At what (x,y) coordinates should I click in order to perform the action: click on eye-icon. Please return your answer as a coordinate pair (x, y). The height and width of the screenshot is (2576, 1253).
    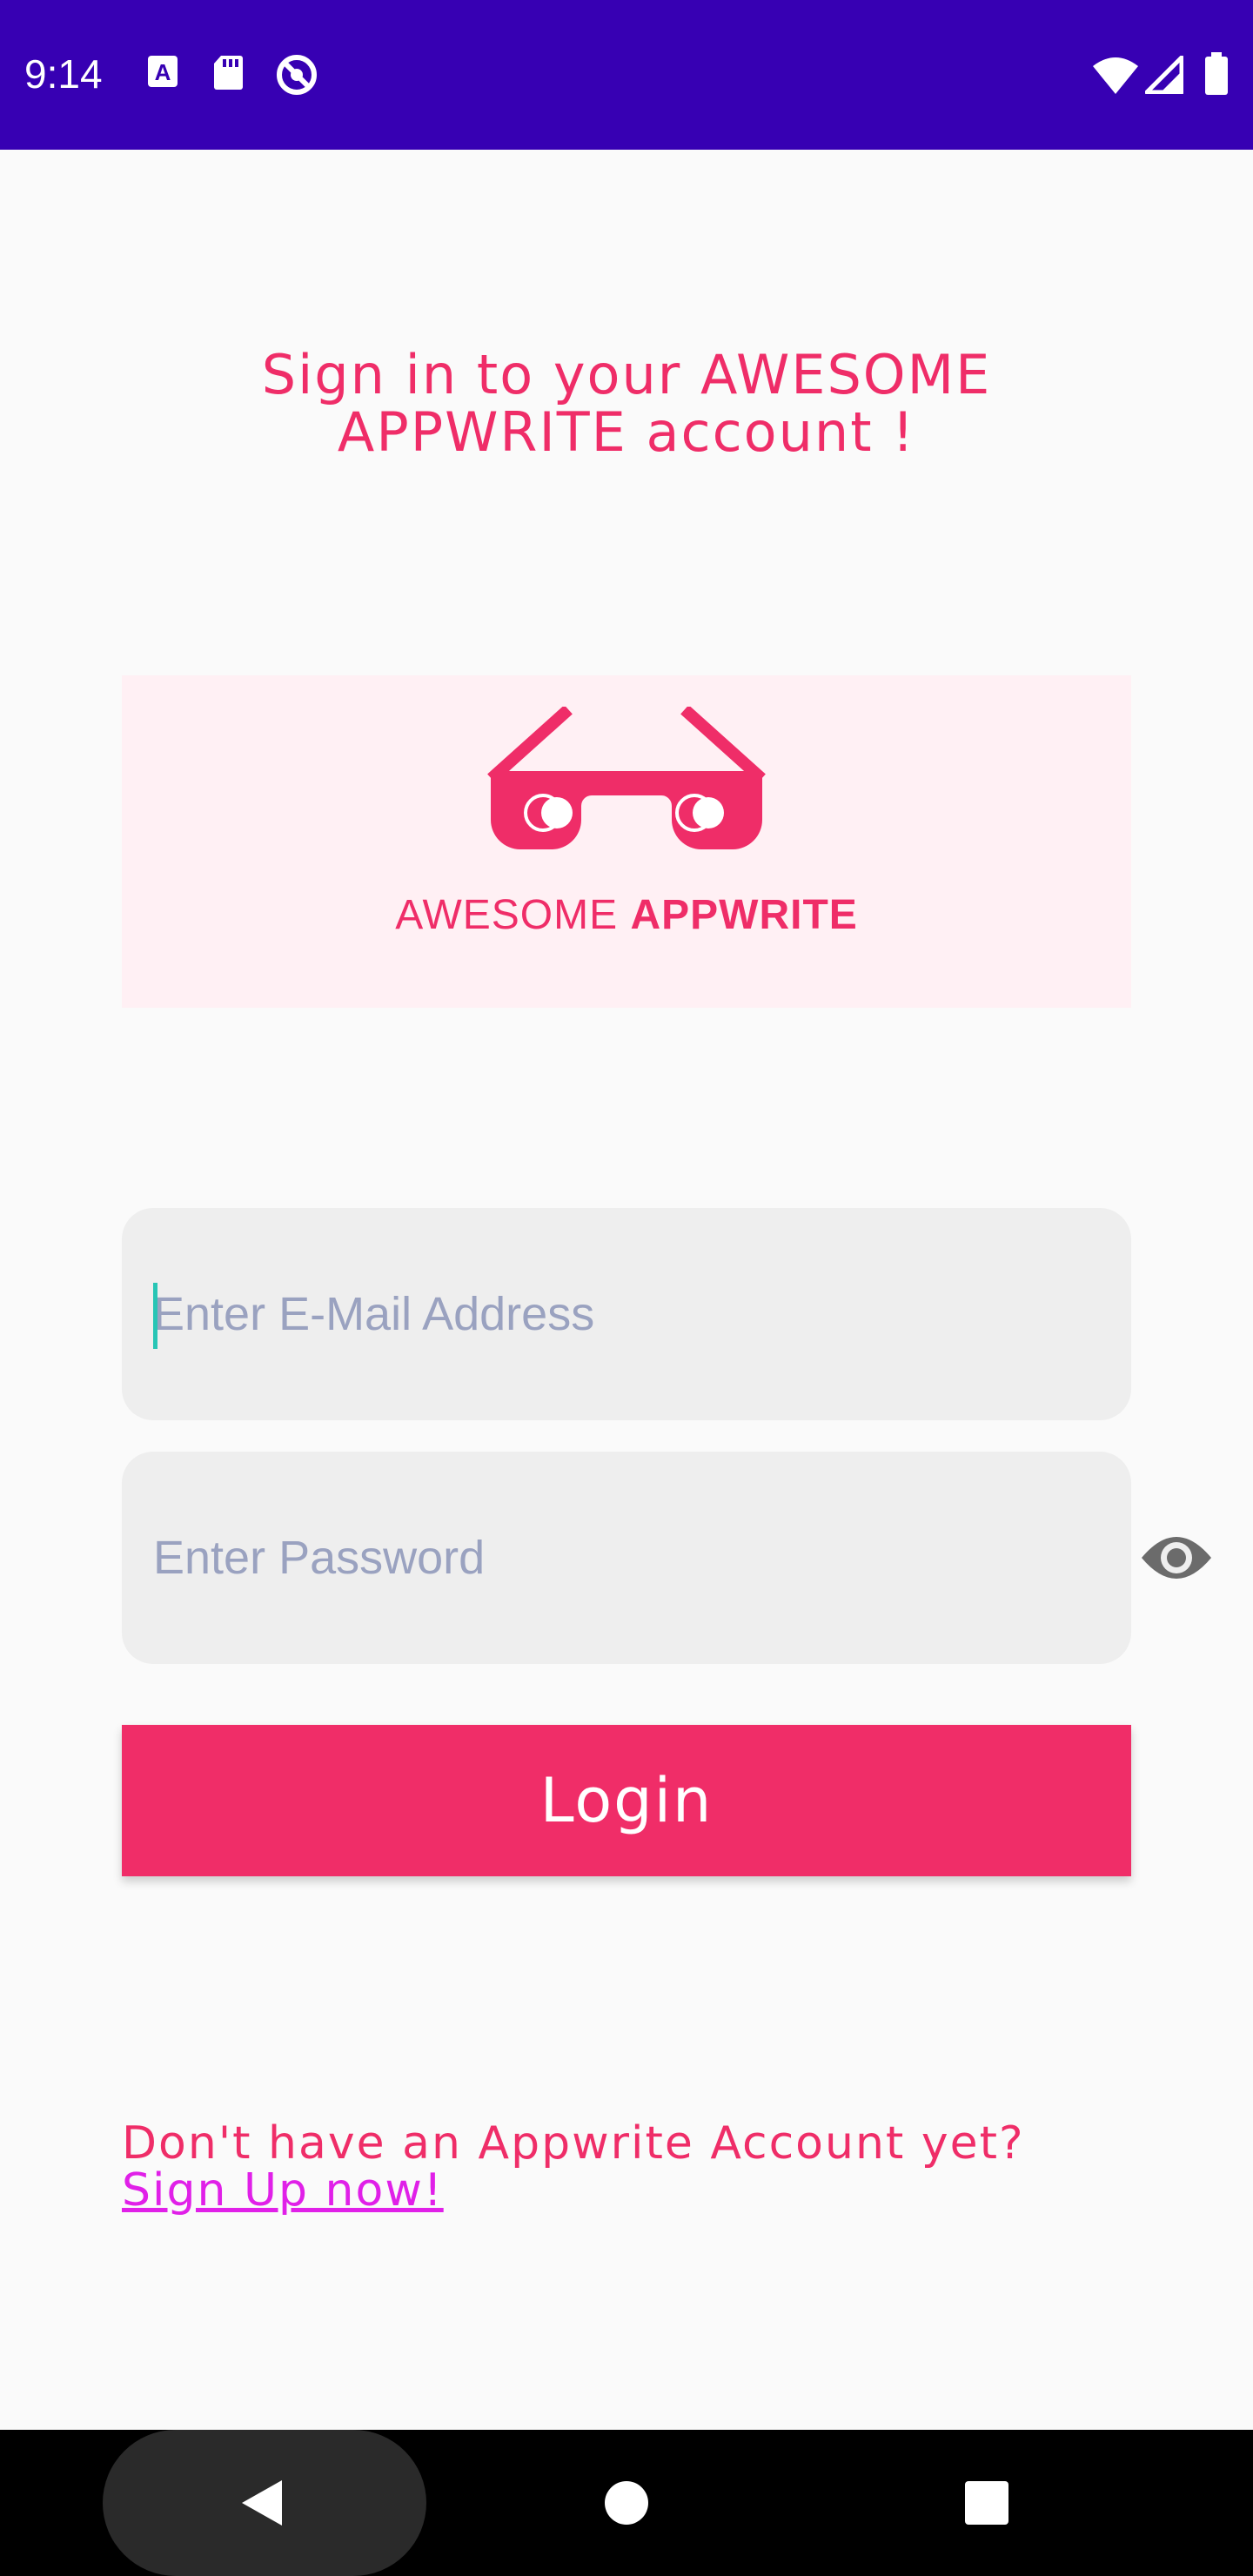
    Looking at the image, I should click on (1176, 1557).